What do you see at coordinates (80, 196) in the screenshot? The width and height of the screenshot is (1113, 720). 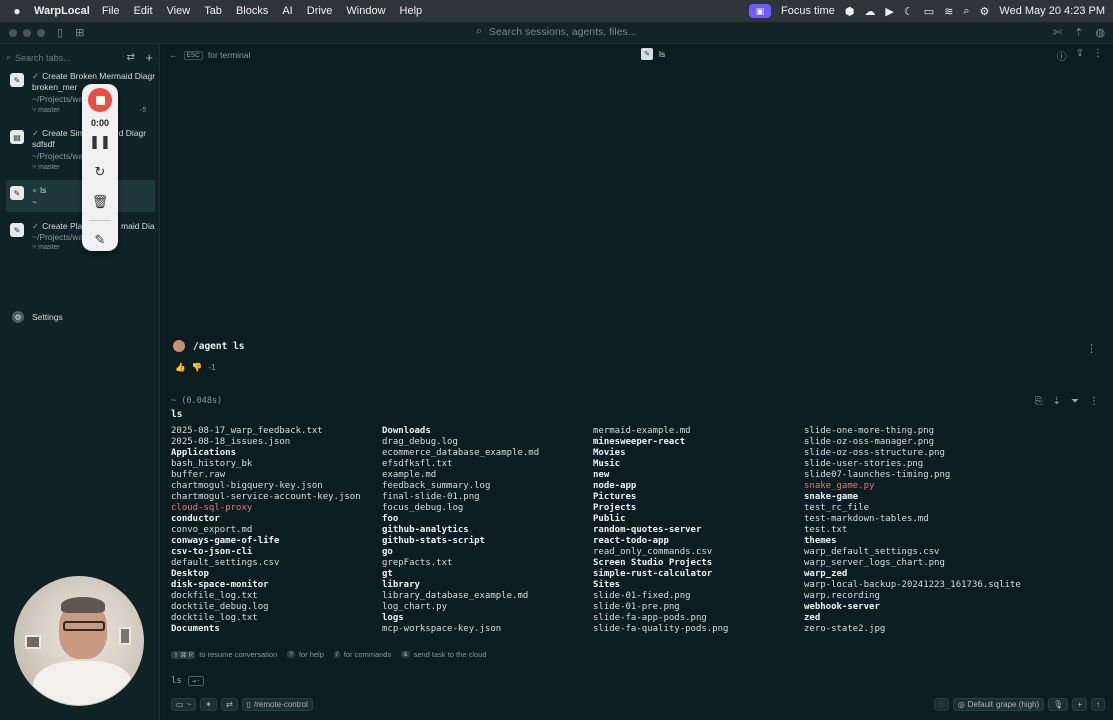 I see `sidebar-tab-ls: ✎ ● ls ~` at bounding box center [80, 196].